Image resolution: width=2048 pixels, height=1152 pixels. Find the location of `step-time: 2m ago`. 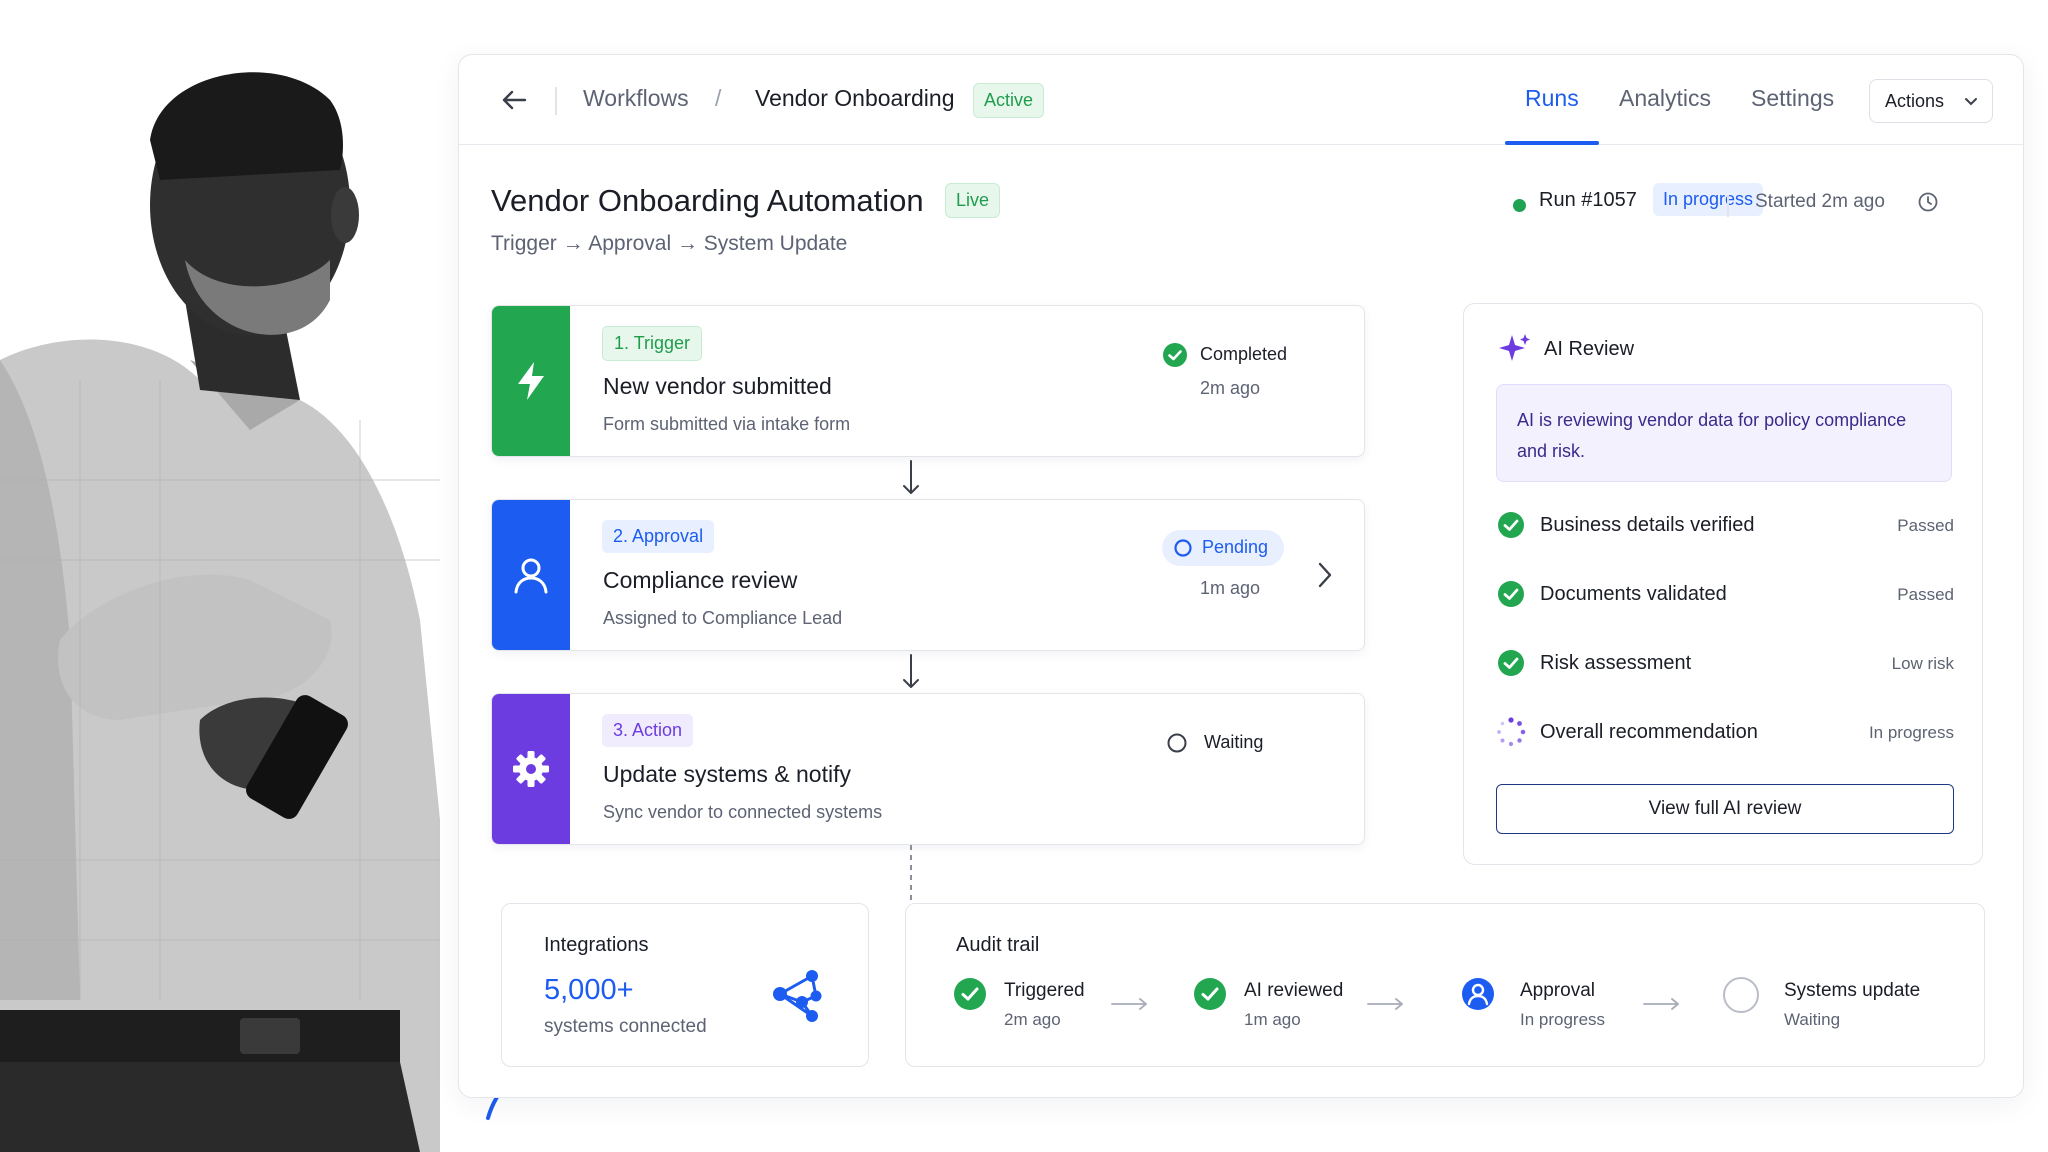

step-time: 2m ago is located at coordinates (1230, 388).